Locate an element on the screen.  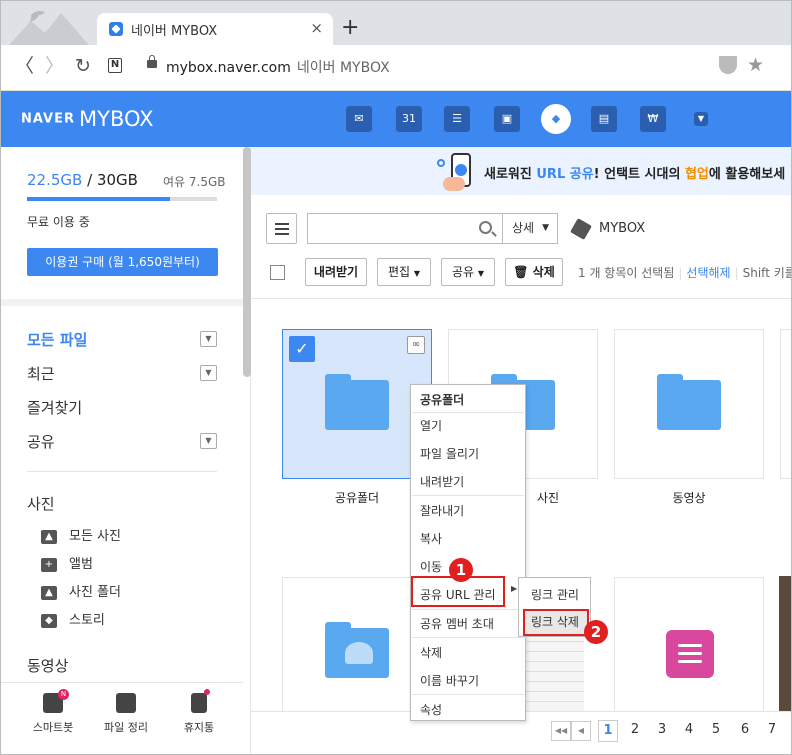
deselect-link: 선택해제 is located at coordinates (708, 273).